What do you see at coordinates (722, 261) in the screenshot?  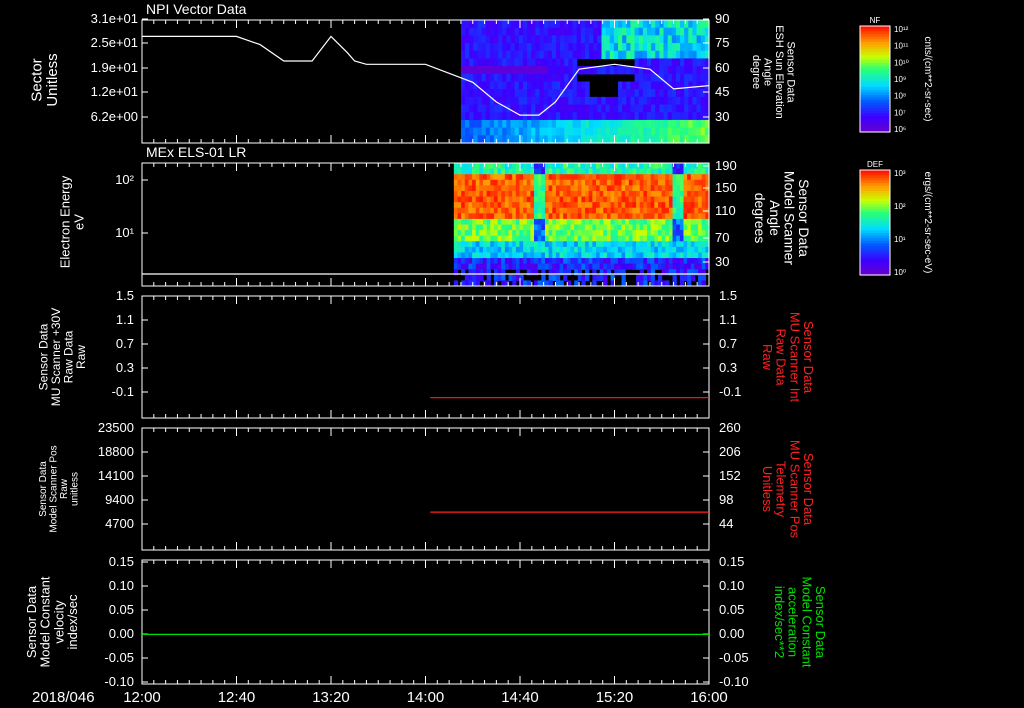 I see `y2-tick-label: 30` at bounding box center [722, 261].